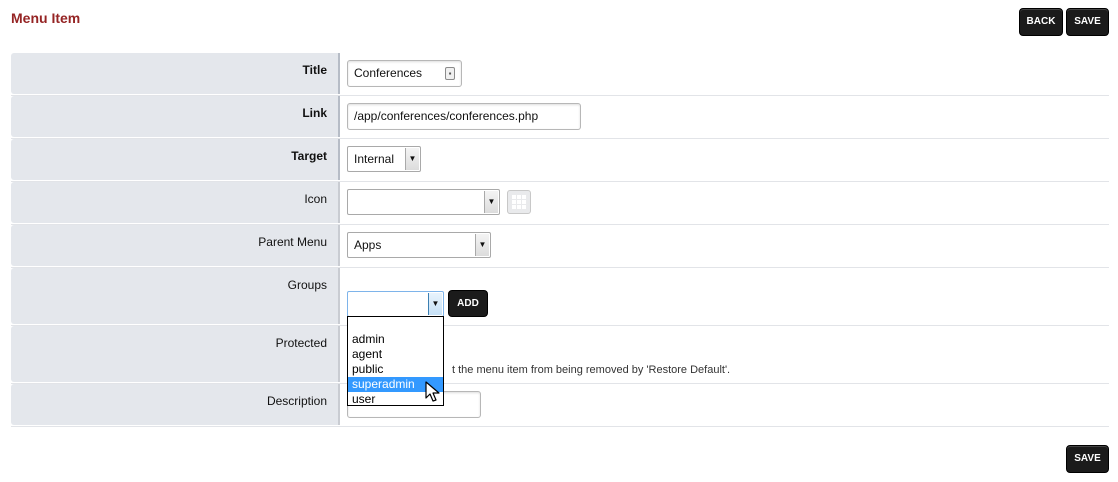  I want to click on groups-label: Groups, so click(175, 296).